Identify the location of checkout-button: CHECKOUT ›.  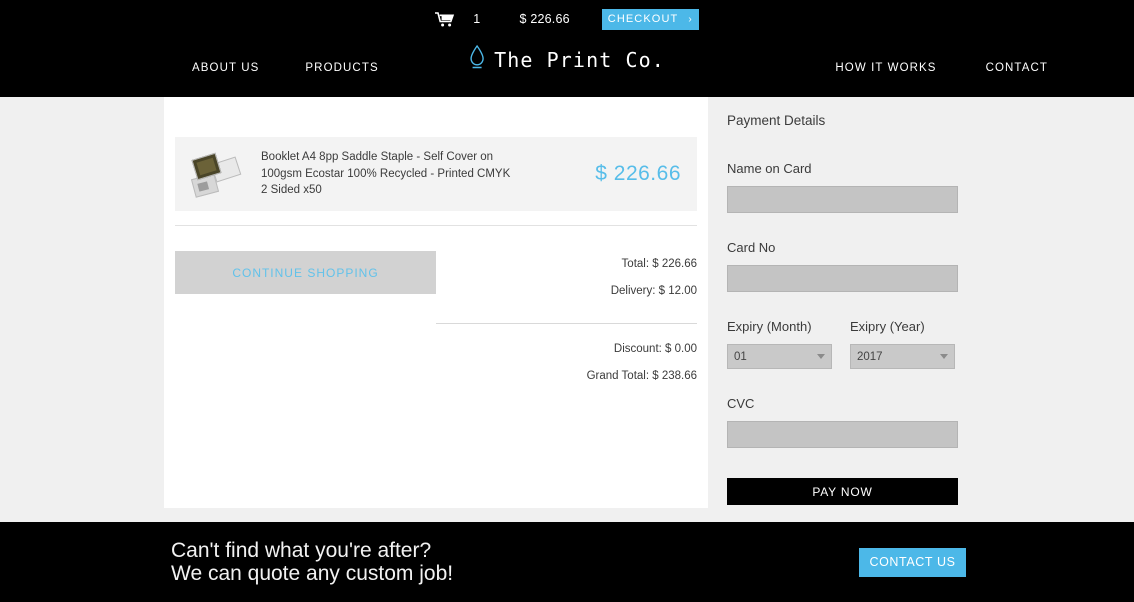
(650, 19).